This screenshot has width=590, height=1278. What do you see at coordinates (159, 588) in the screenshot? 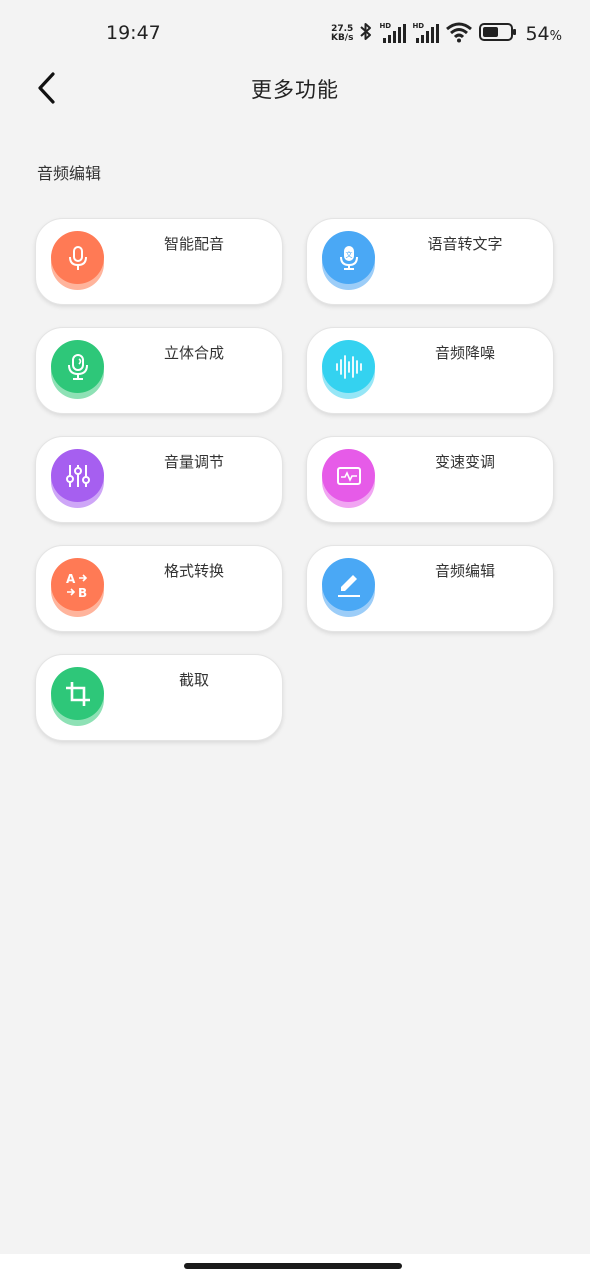
I see `feature-card-format-convert: A B 格式转换` at bounding box center [159, 588].